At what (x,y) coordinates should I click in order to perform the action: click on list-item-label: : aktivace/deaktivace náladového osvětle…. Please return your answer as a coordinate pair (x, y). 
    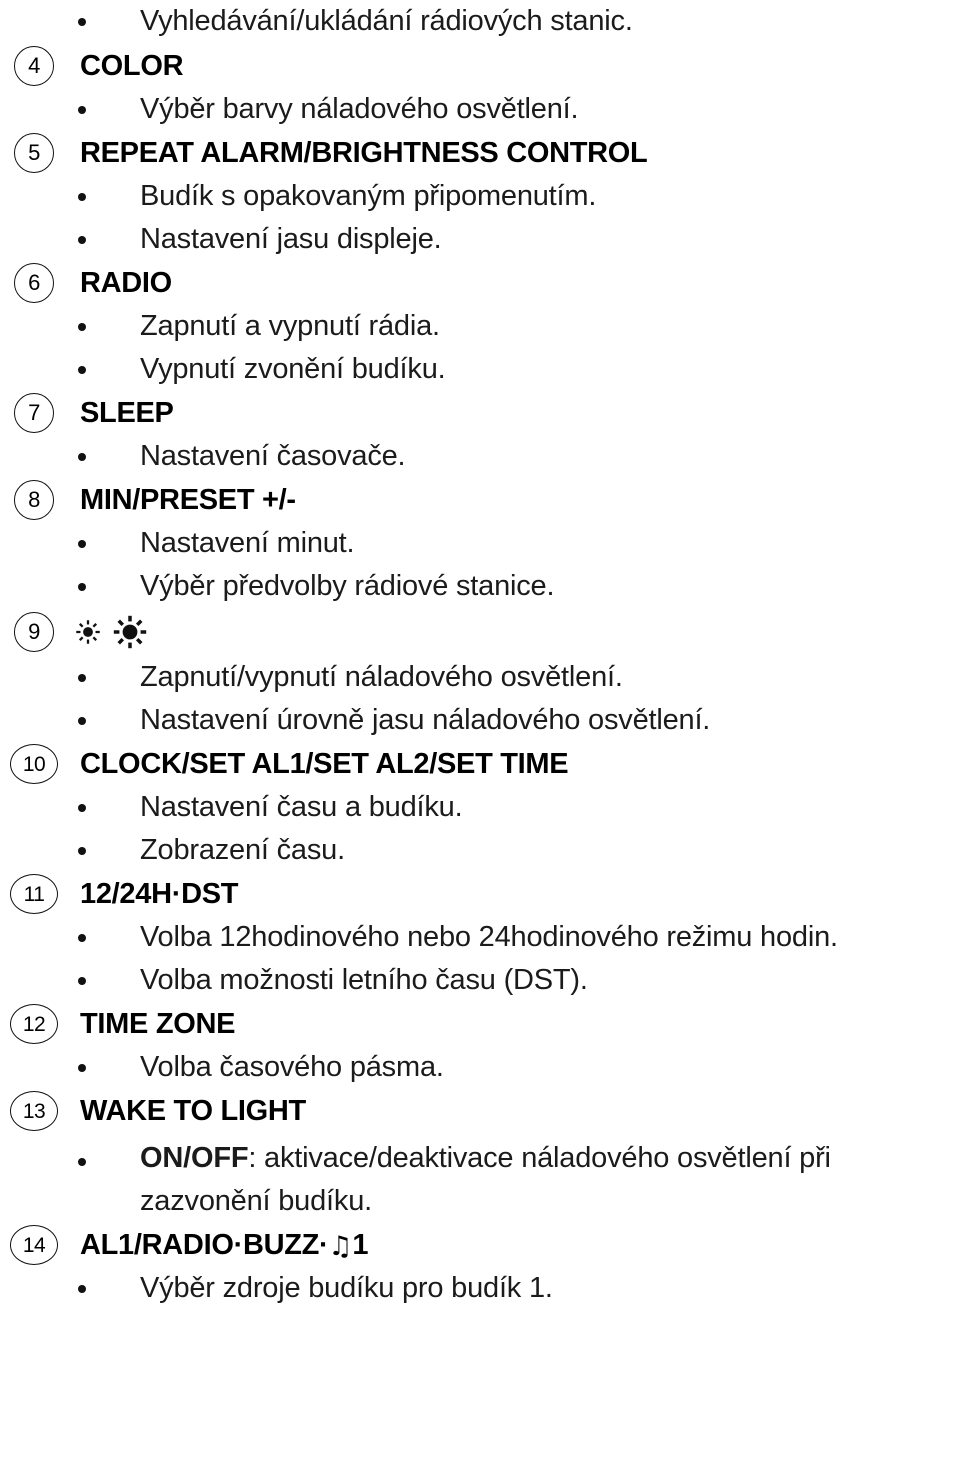
    Looking at the image, I should click on (539, 1158).